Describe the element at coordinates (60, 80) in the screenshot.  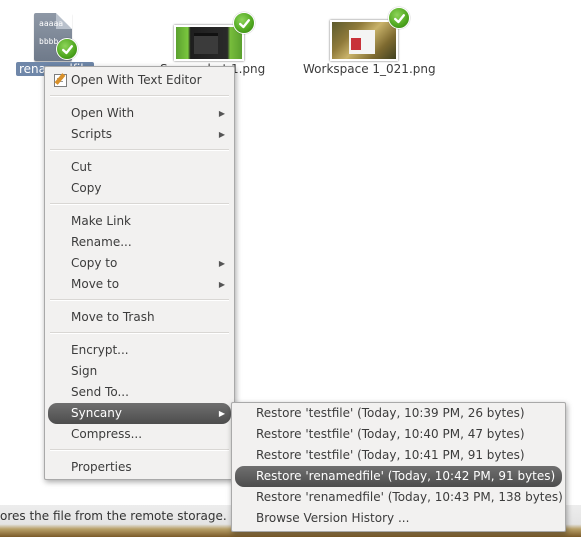
I see `text-editor-icon` at that location.